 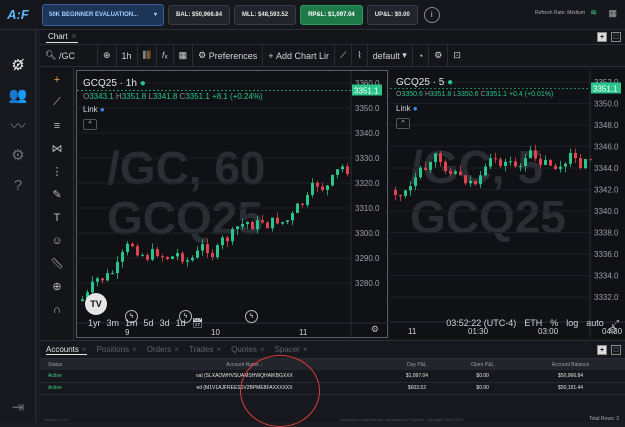 What do you see at coordinates (431, 14) in the screenshot?
I see `info-icon: i` at bounding box center [431, 14].